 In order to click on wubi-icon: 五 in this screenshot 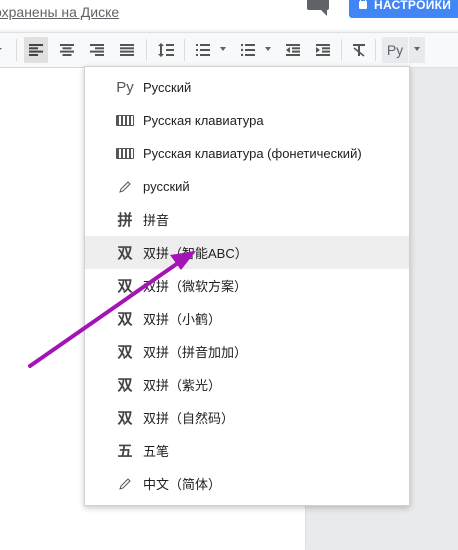, I will do `click(125, 451)`.